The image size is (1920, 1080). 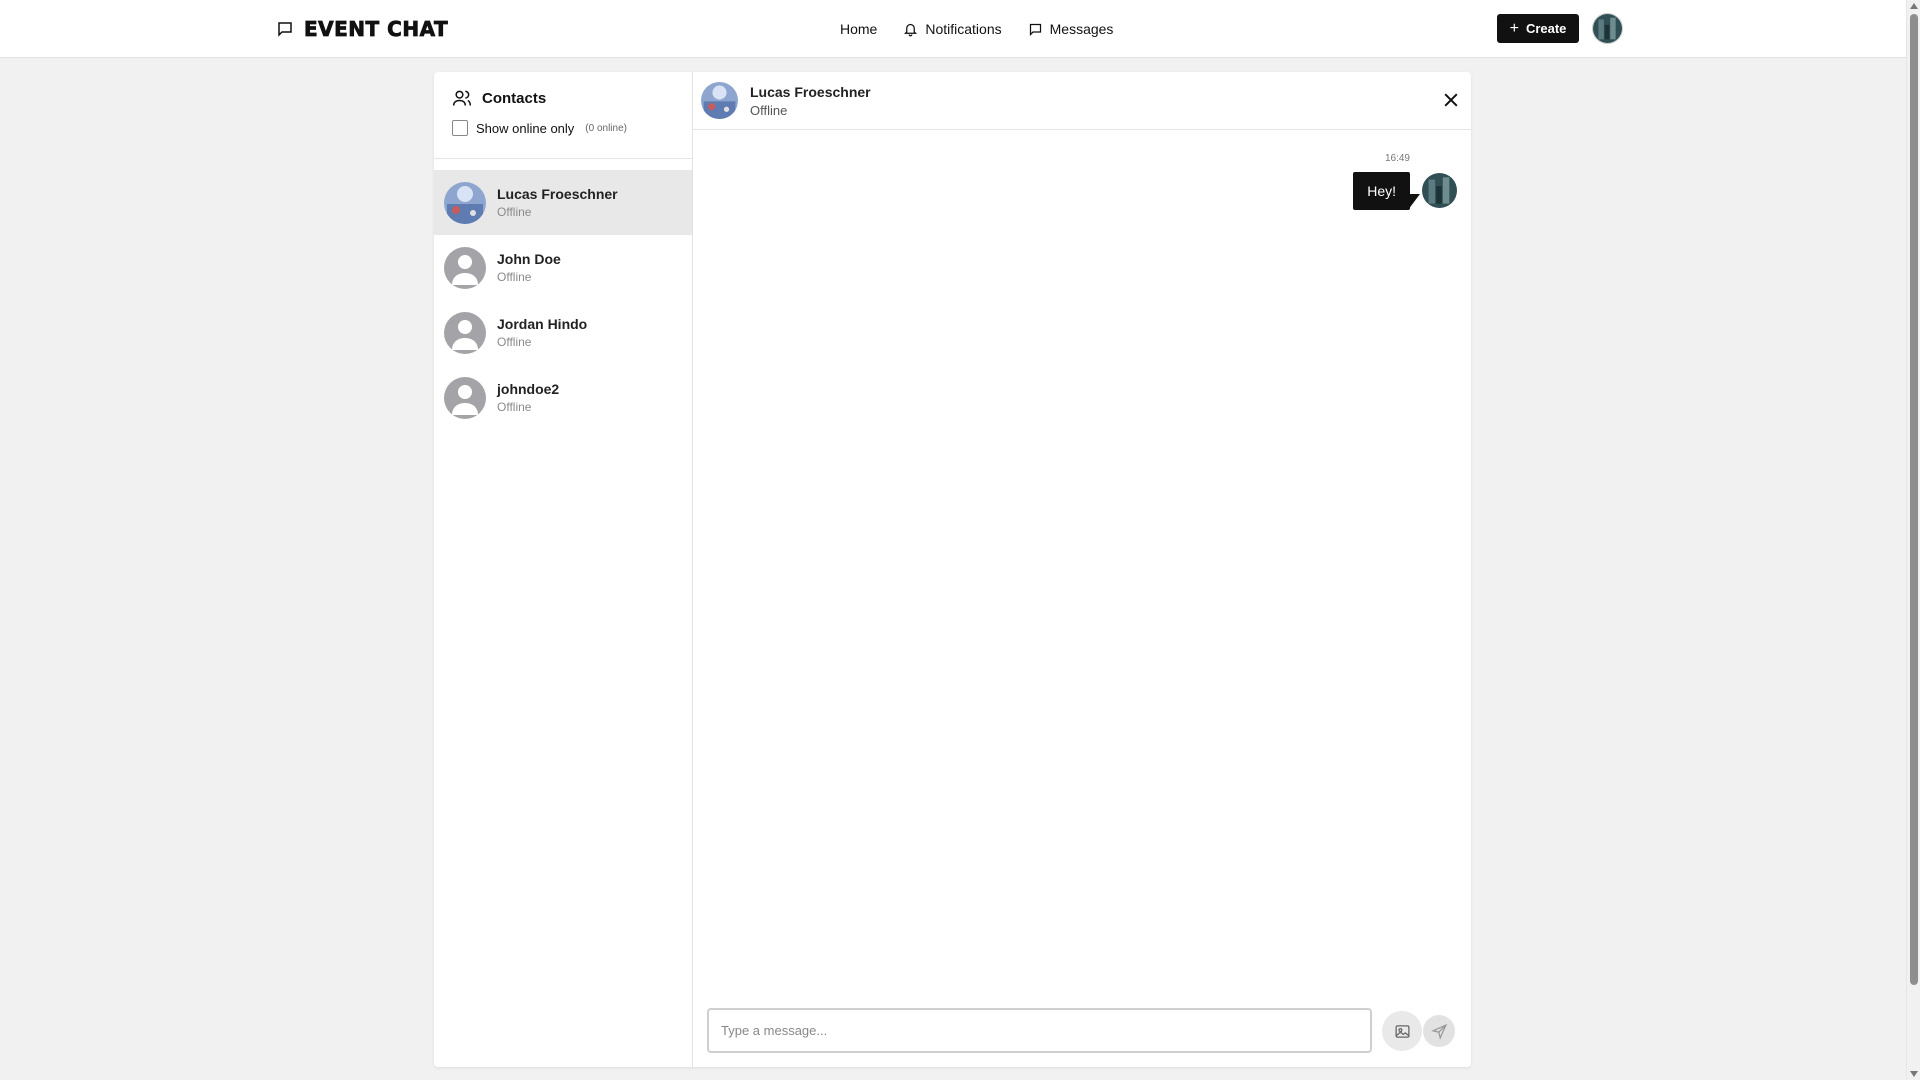 I want to click on sender-avatar, so click(x=1439, y=190).